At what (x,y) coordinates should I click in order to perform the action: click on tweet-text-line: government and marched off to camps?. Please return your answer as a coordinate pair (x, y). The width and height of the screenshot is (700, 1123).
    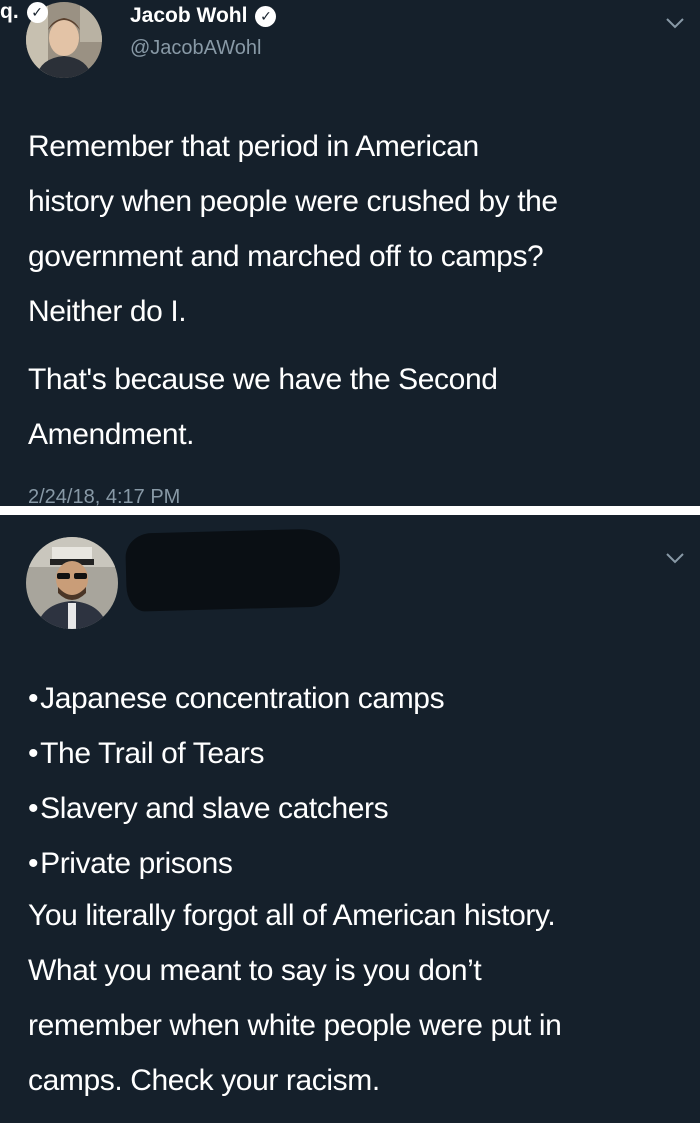
    Looking at the image, I should click on (286, 256).